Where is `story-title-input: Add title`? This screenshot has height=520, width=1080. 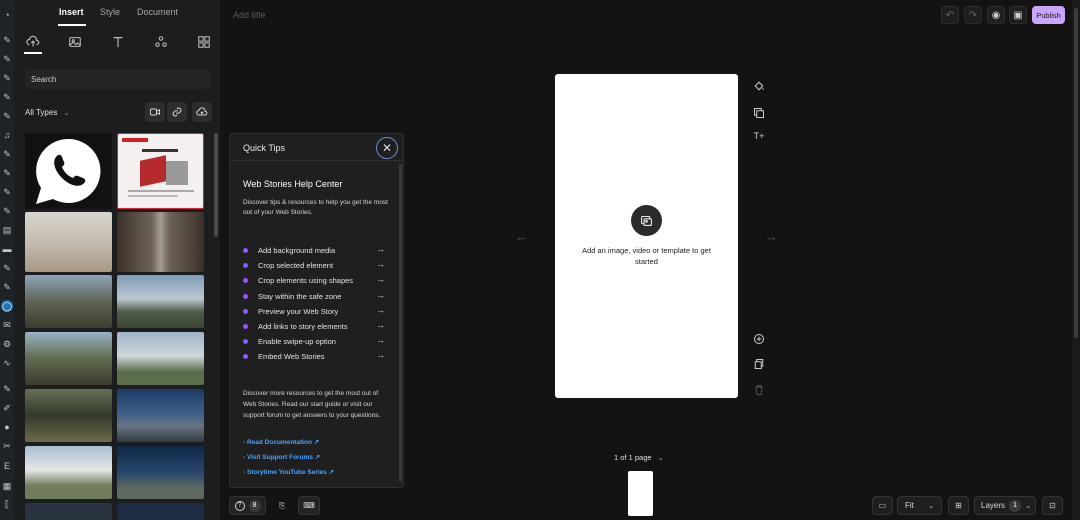 story-title-input: Add title is located at coordinates (249, 15).